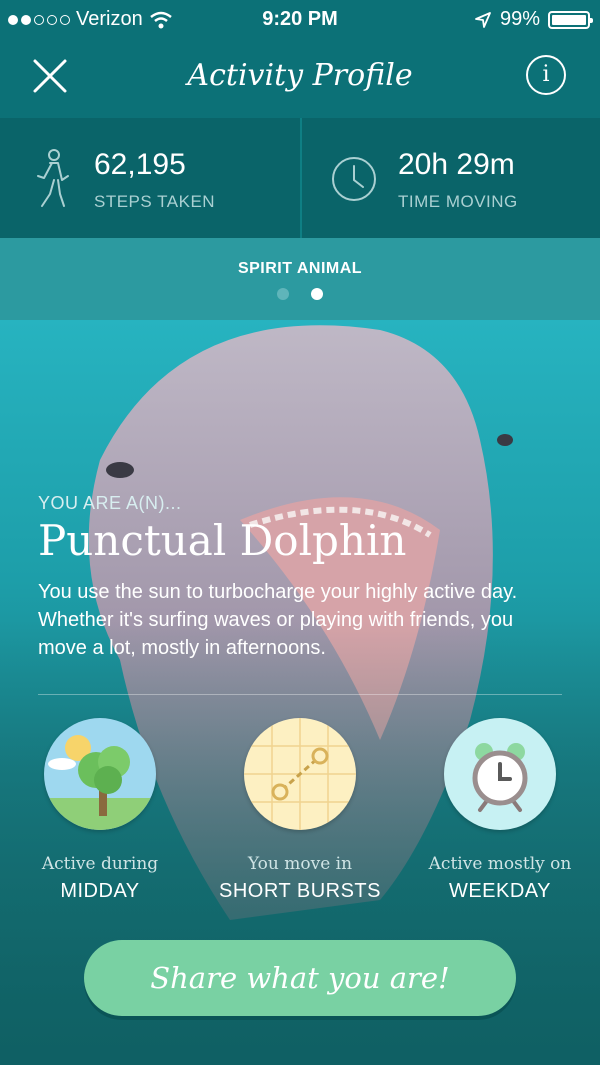 Image resolution: width=600 pixels, height=1065 pixels. I want to click on spirit-animal-label: SPIRIT ANIMAL, so click(300, 268).